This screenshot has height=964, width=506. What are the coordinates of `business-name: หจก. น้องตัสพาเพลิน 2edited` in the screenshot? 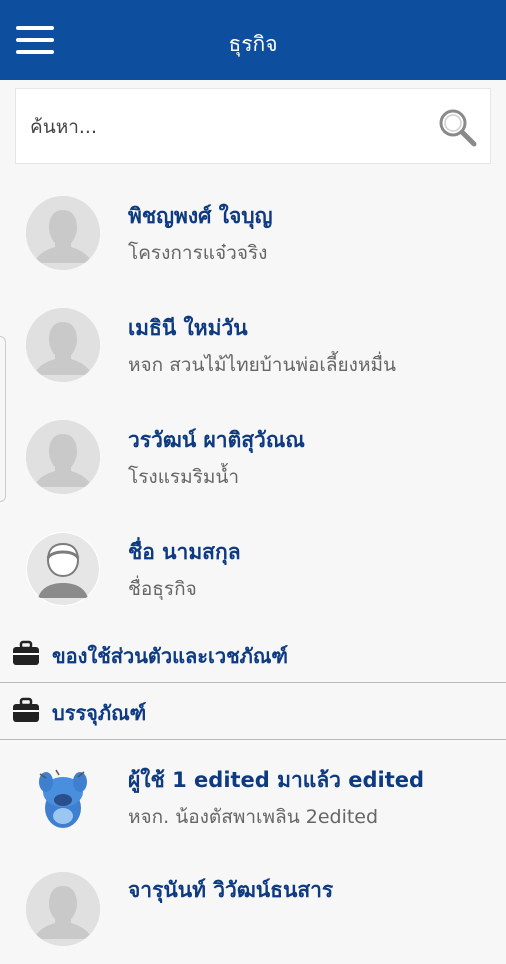 It's located at (253, 817).